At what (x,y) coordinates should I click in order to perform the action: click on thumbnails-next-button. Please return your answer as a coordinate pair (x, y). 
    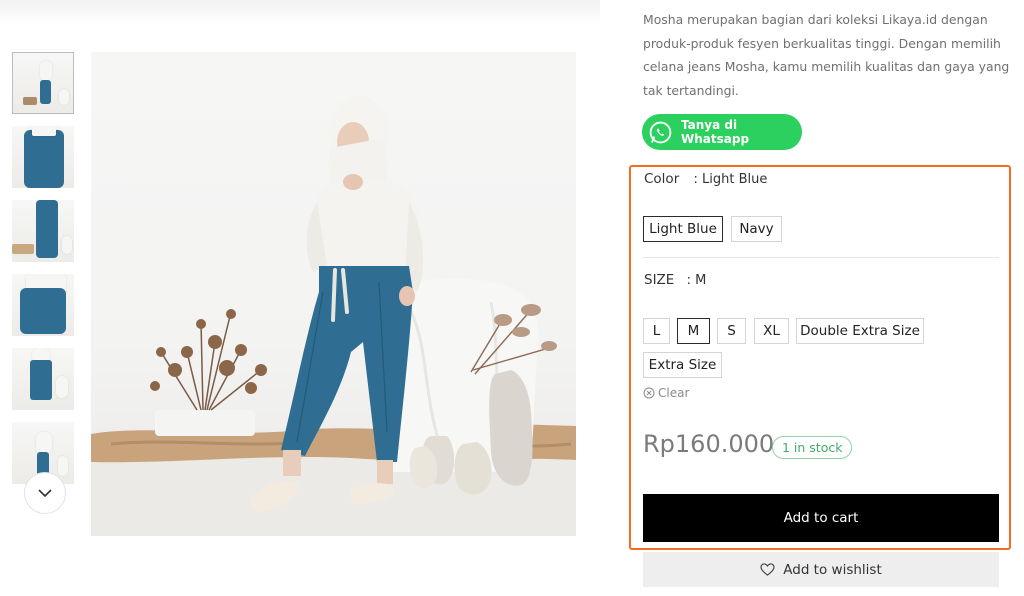
    Looking at the image, I should click on (45, 493).